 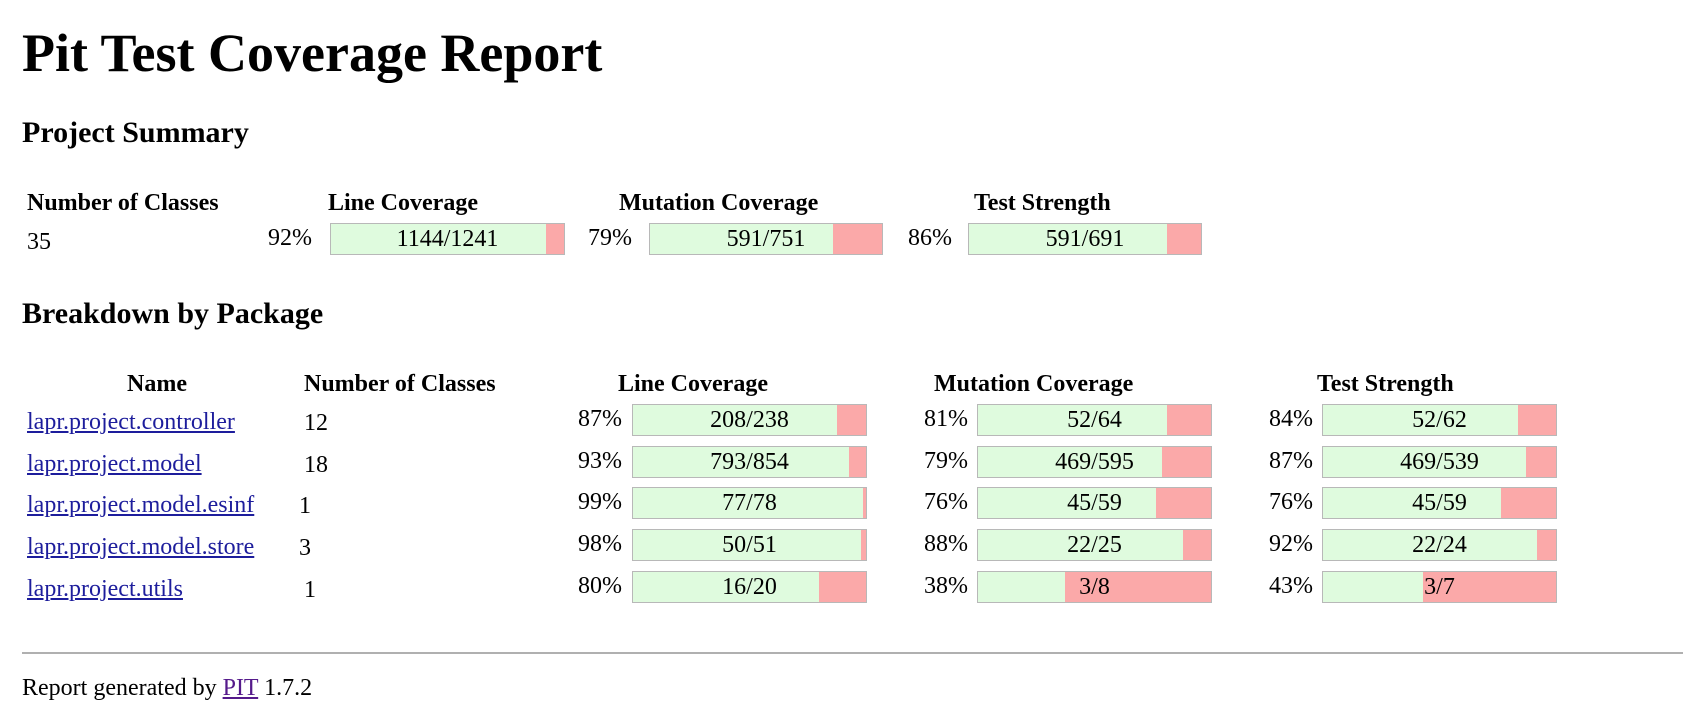 I want to click on package-classes: 3, so click(x=305, y=548).